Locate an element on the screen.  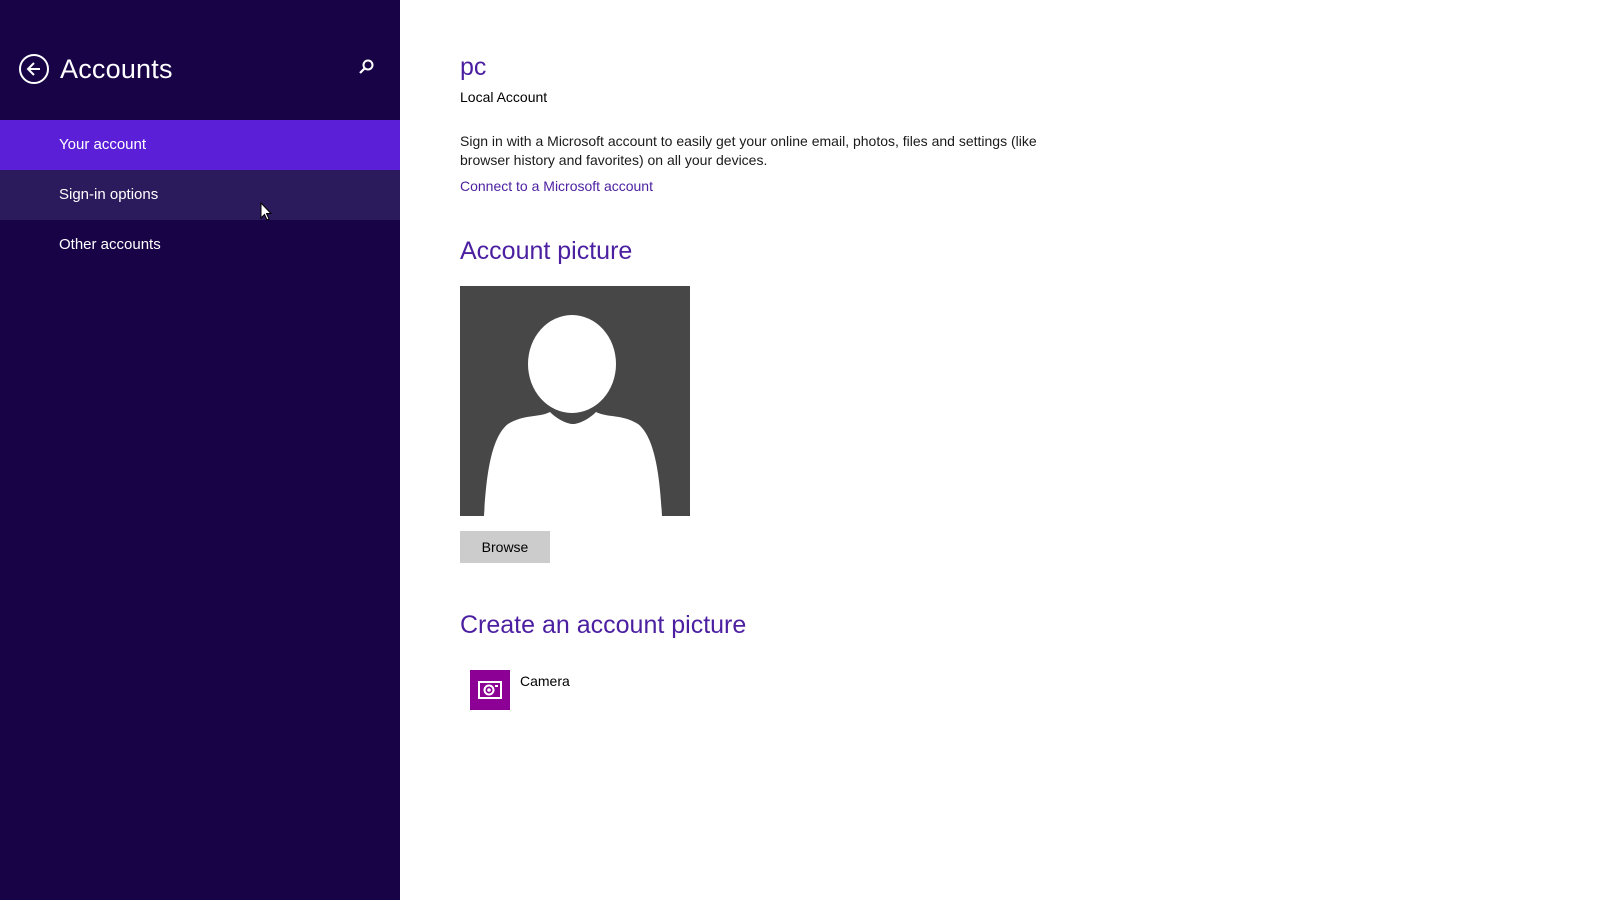
search-button is located at coordinates (370, 70).